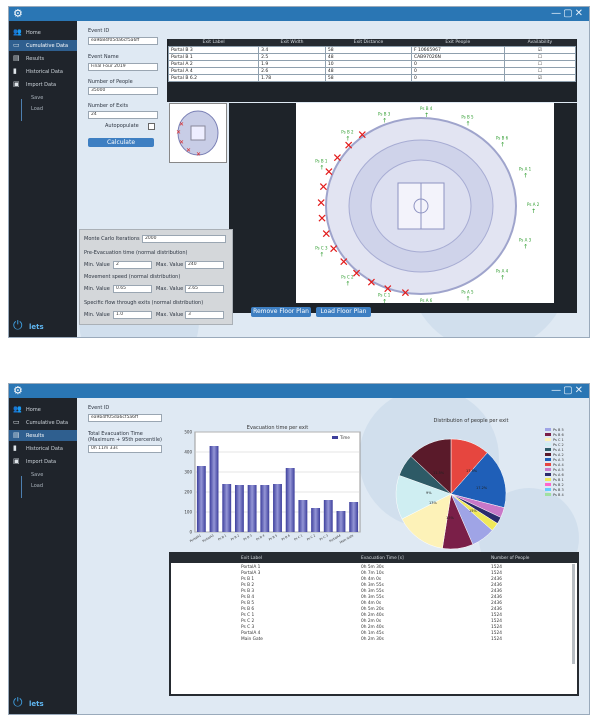 The width and height of the screenshot is (596, 720). What do you see at coordinates (384, 113) in the screenshot?
I see `exit-label: Ps B 3` at bounding box center [384, 113].